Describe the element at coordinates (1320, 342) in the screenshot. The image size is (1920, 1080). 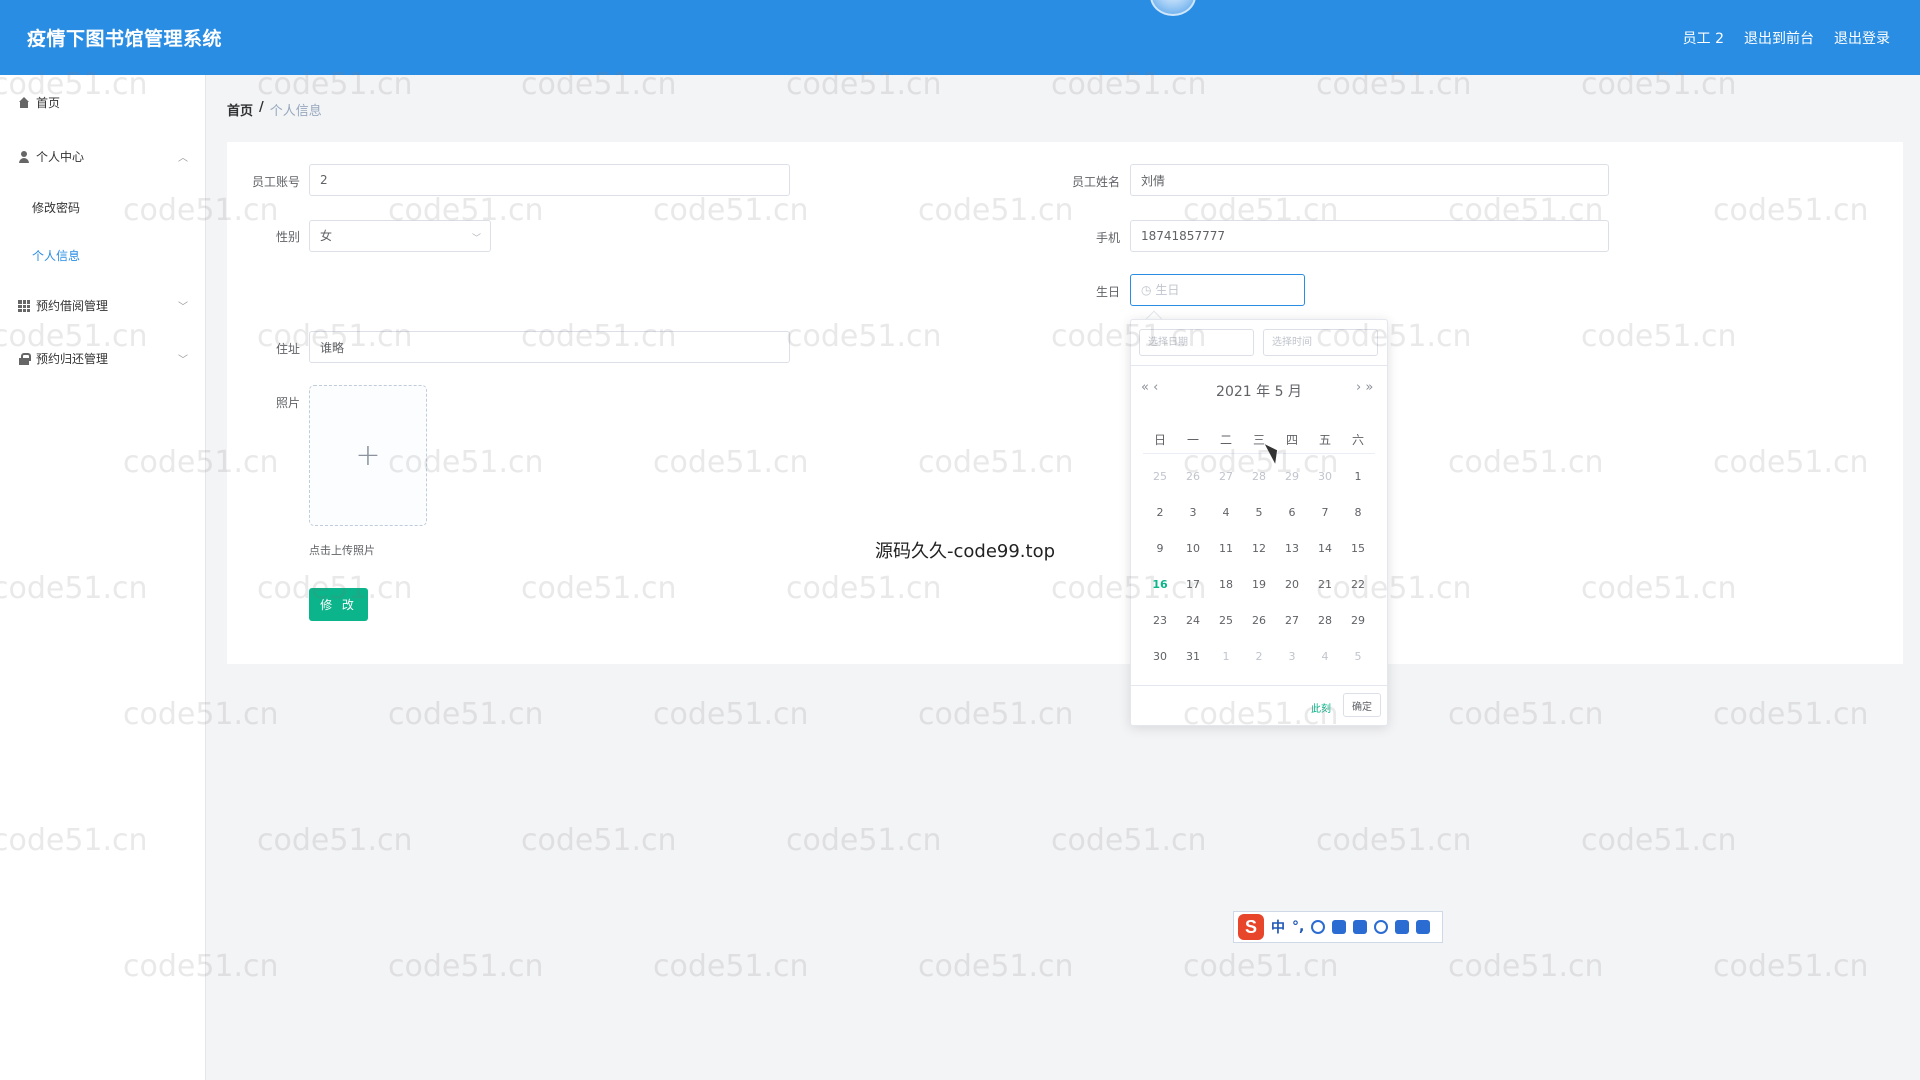
I see `pick-time-input: 选择时间` at that location.